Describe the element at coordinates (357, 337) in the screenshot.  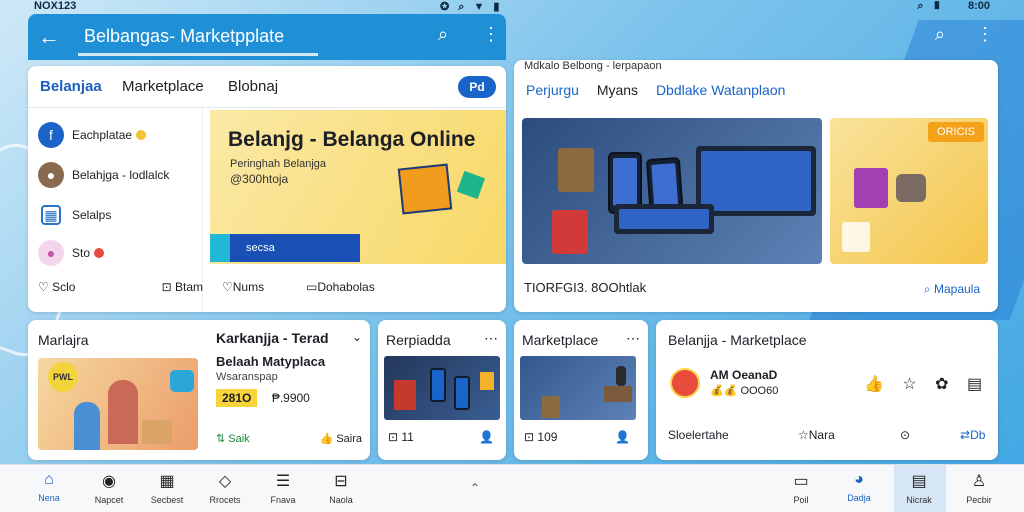
I see `chevron-down-icon: ⌄` at that location.